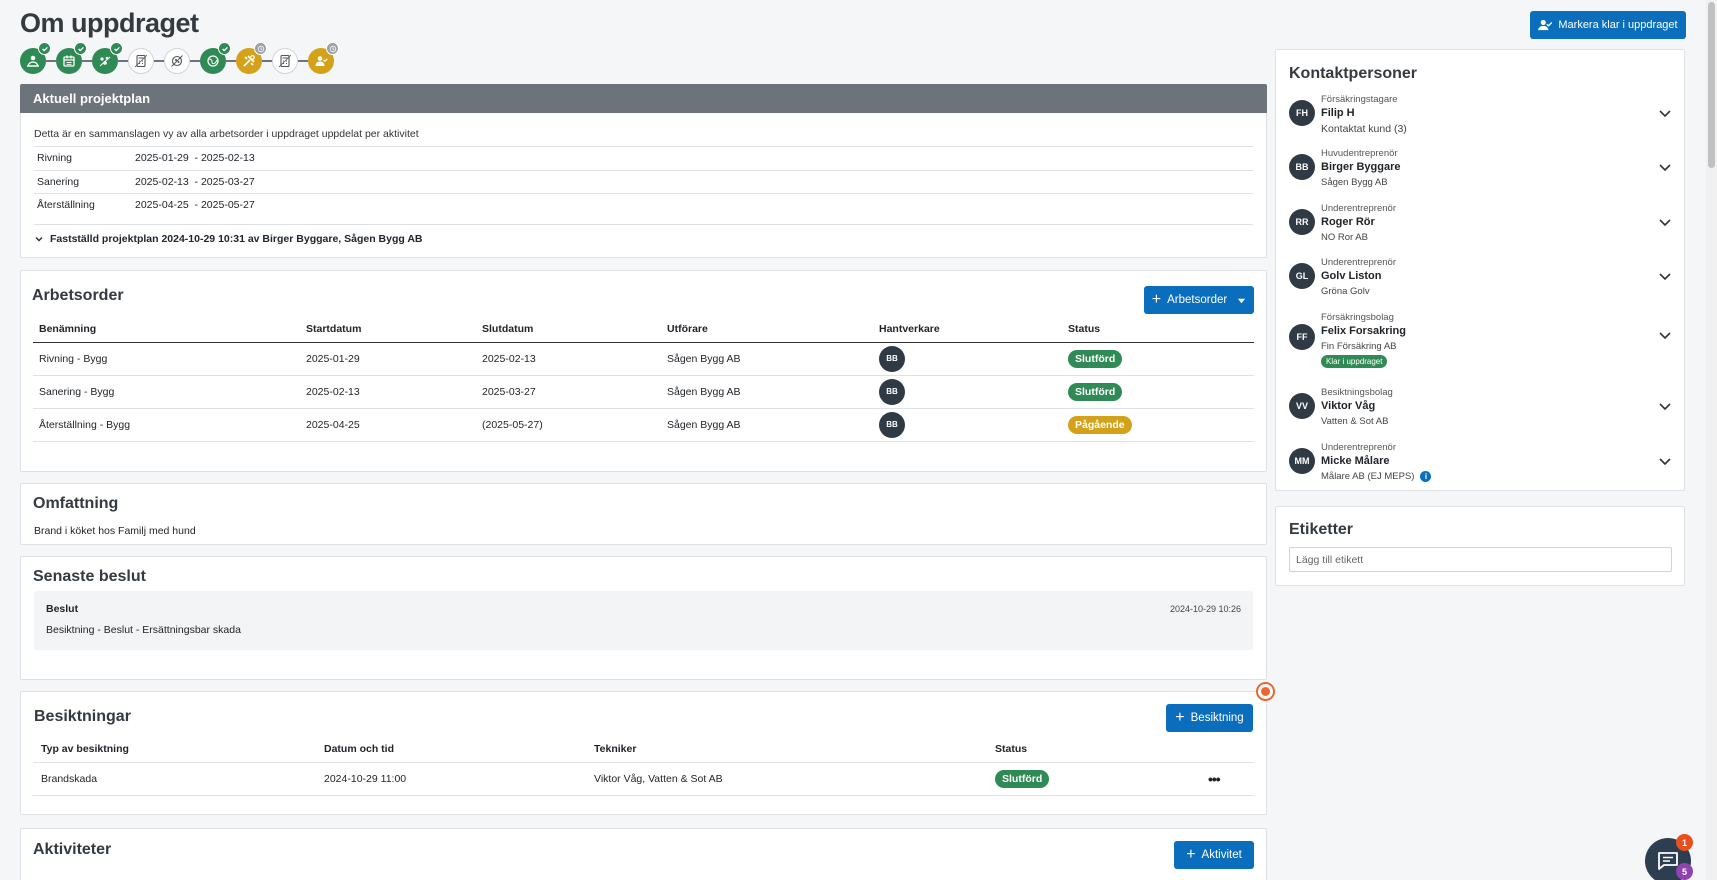 The width and height of the screenshot is (1717, 880). What do you see at coordinates (1217, 718) in the screenshot?
I see `add-inspection-label: Besiktning` at bounding box center [1217, 718].